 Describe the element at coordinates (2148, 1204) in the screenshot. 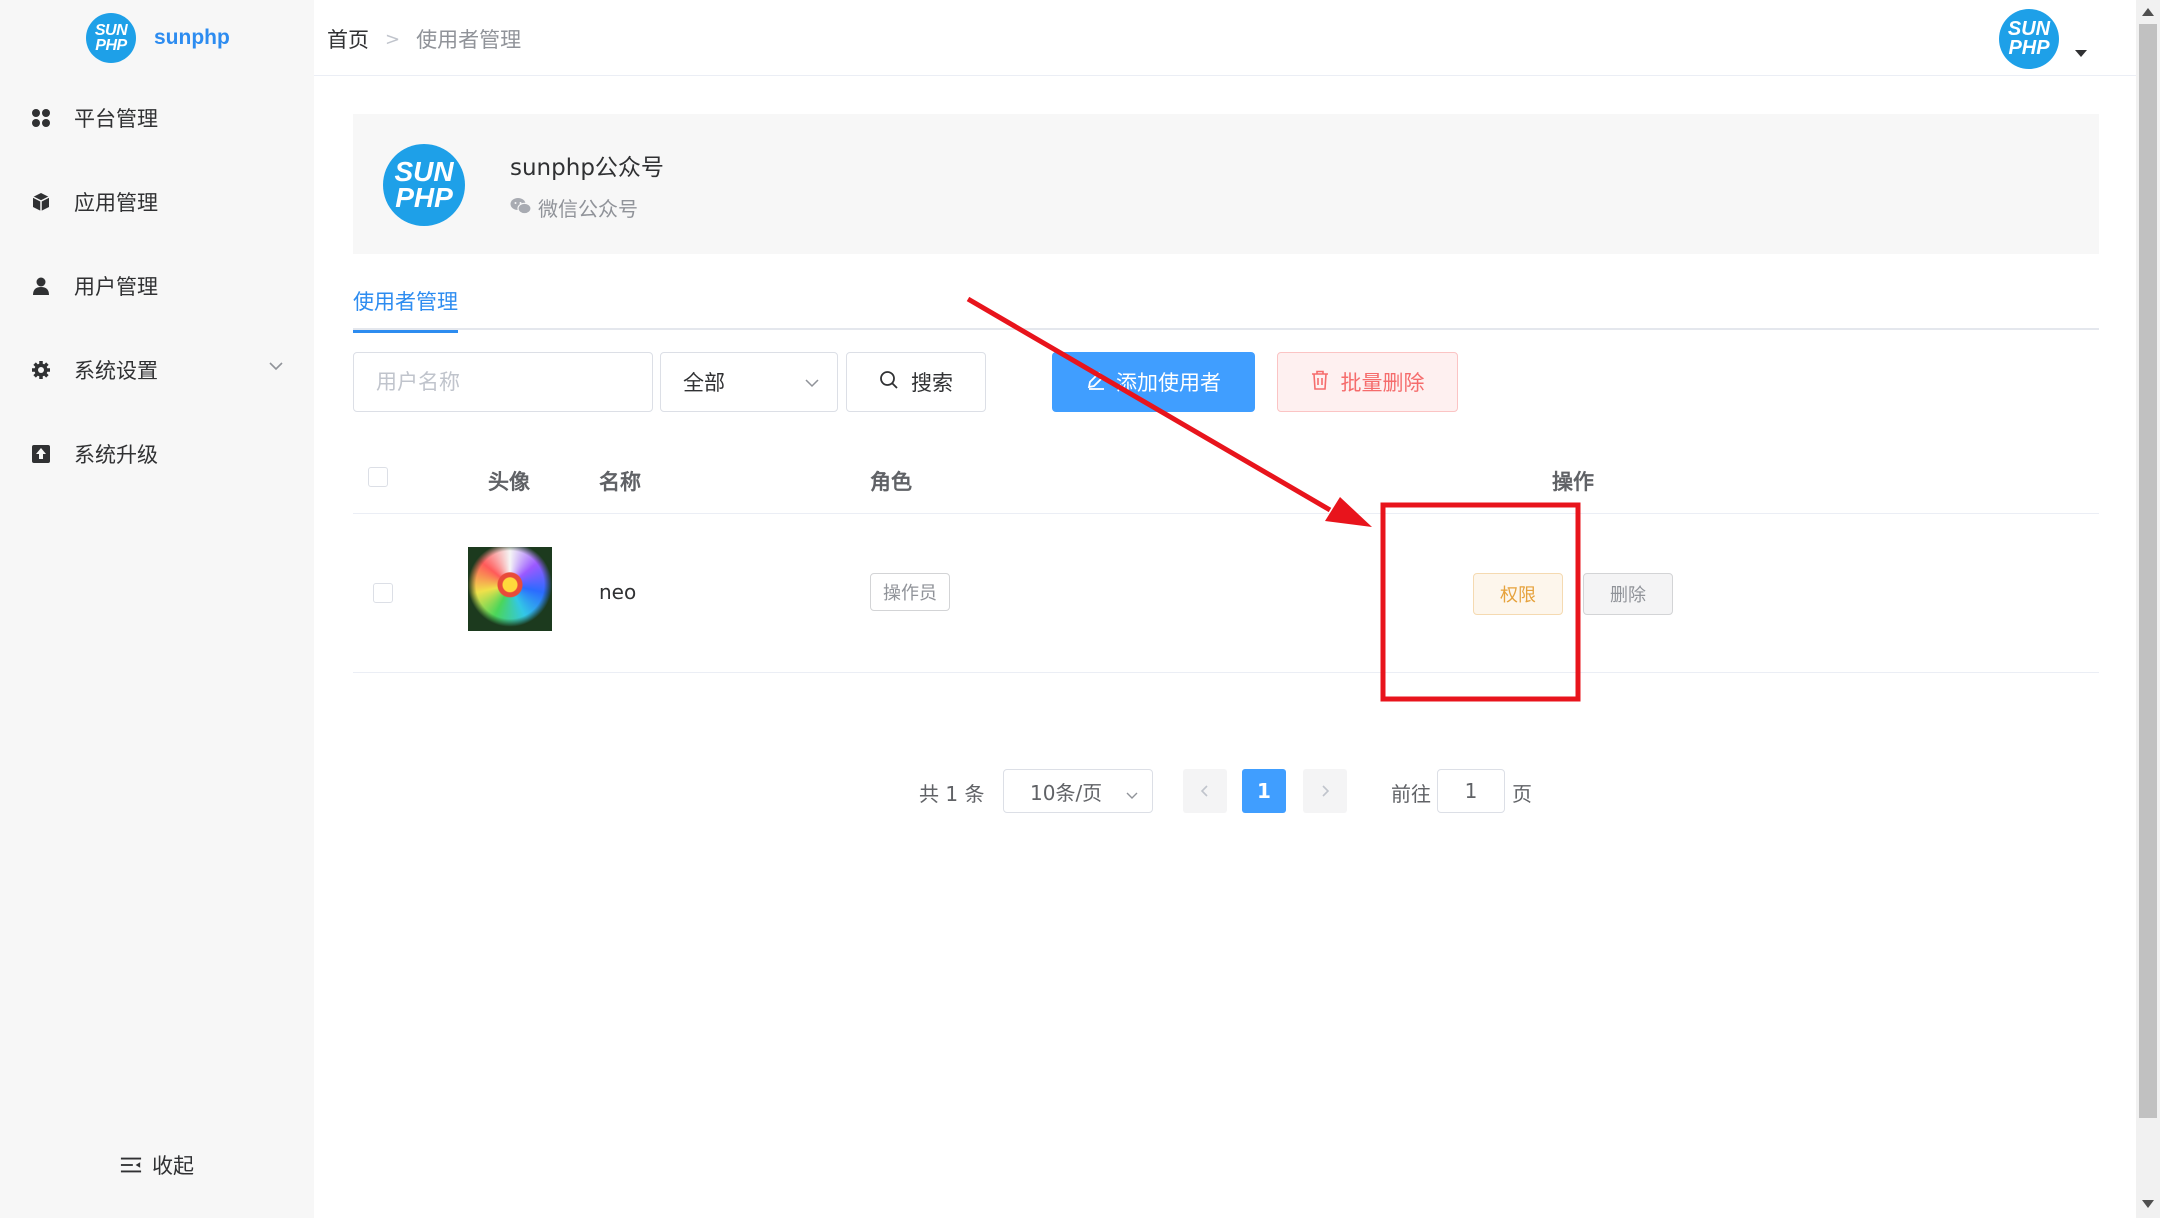

I see `scroll-down-arrow-icon` at that location.